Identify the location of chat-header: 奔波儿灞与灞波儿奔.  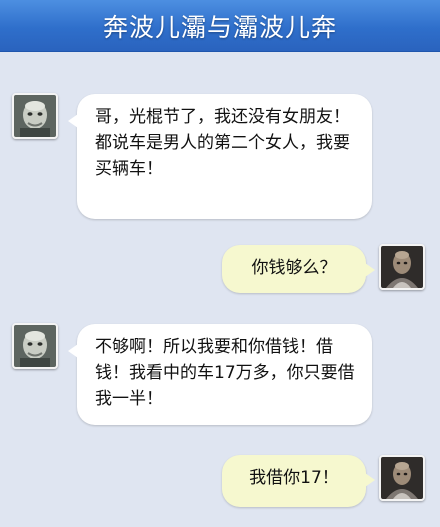
(220, 26).